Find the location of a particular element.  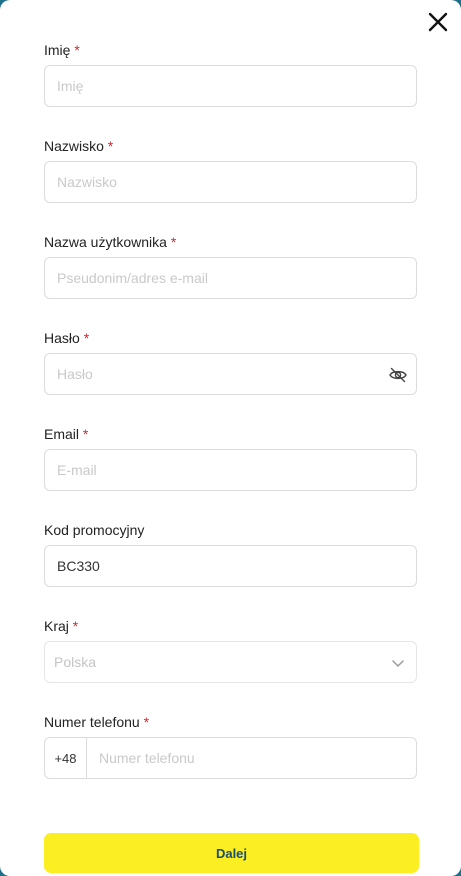

phone-label: Numer telefonu * is located at coordinates (97, 722).